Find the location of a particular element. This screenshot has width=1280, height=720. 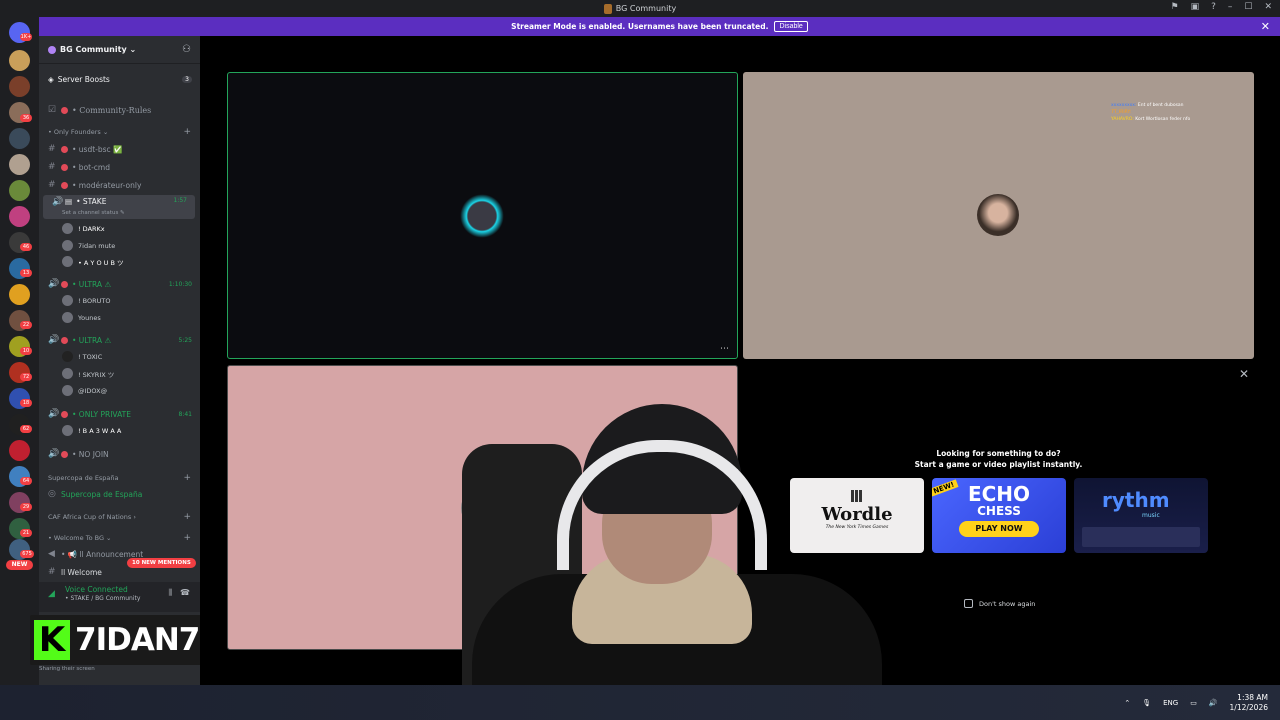

channel-timer: 8:41 is located at coordinates (185, 414).